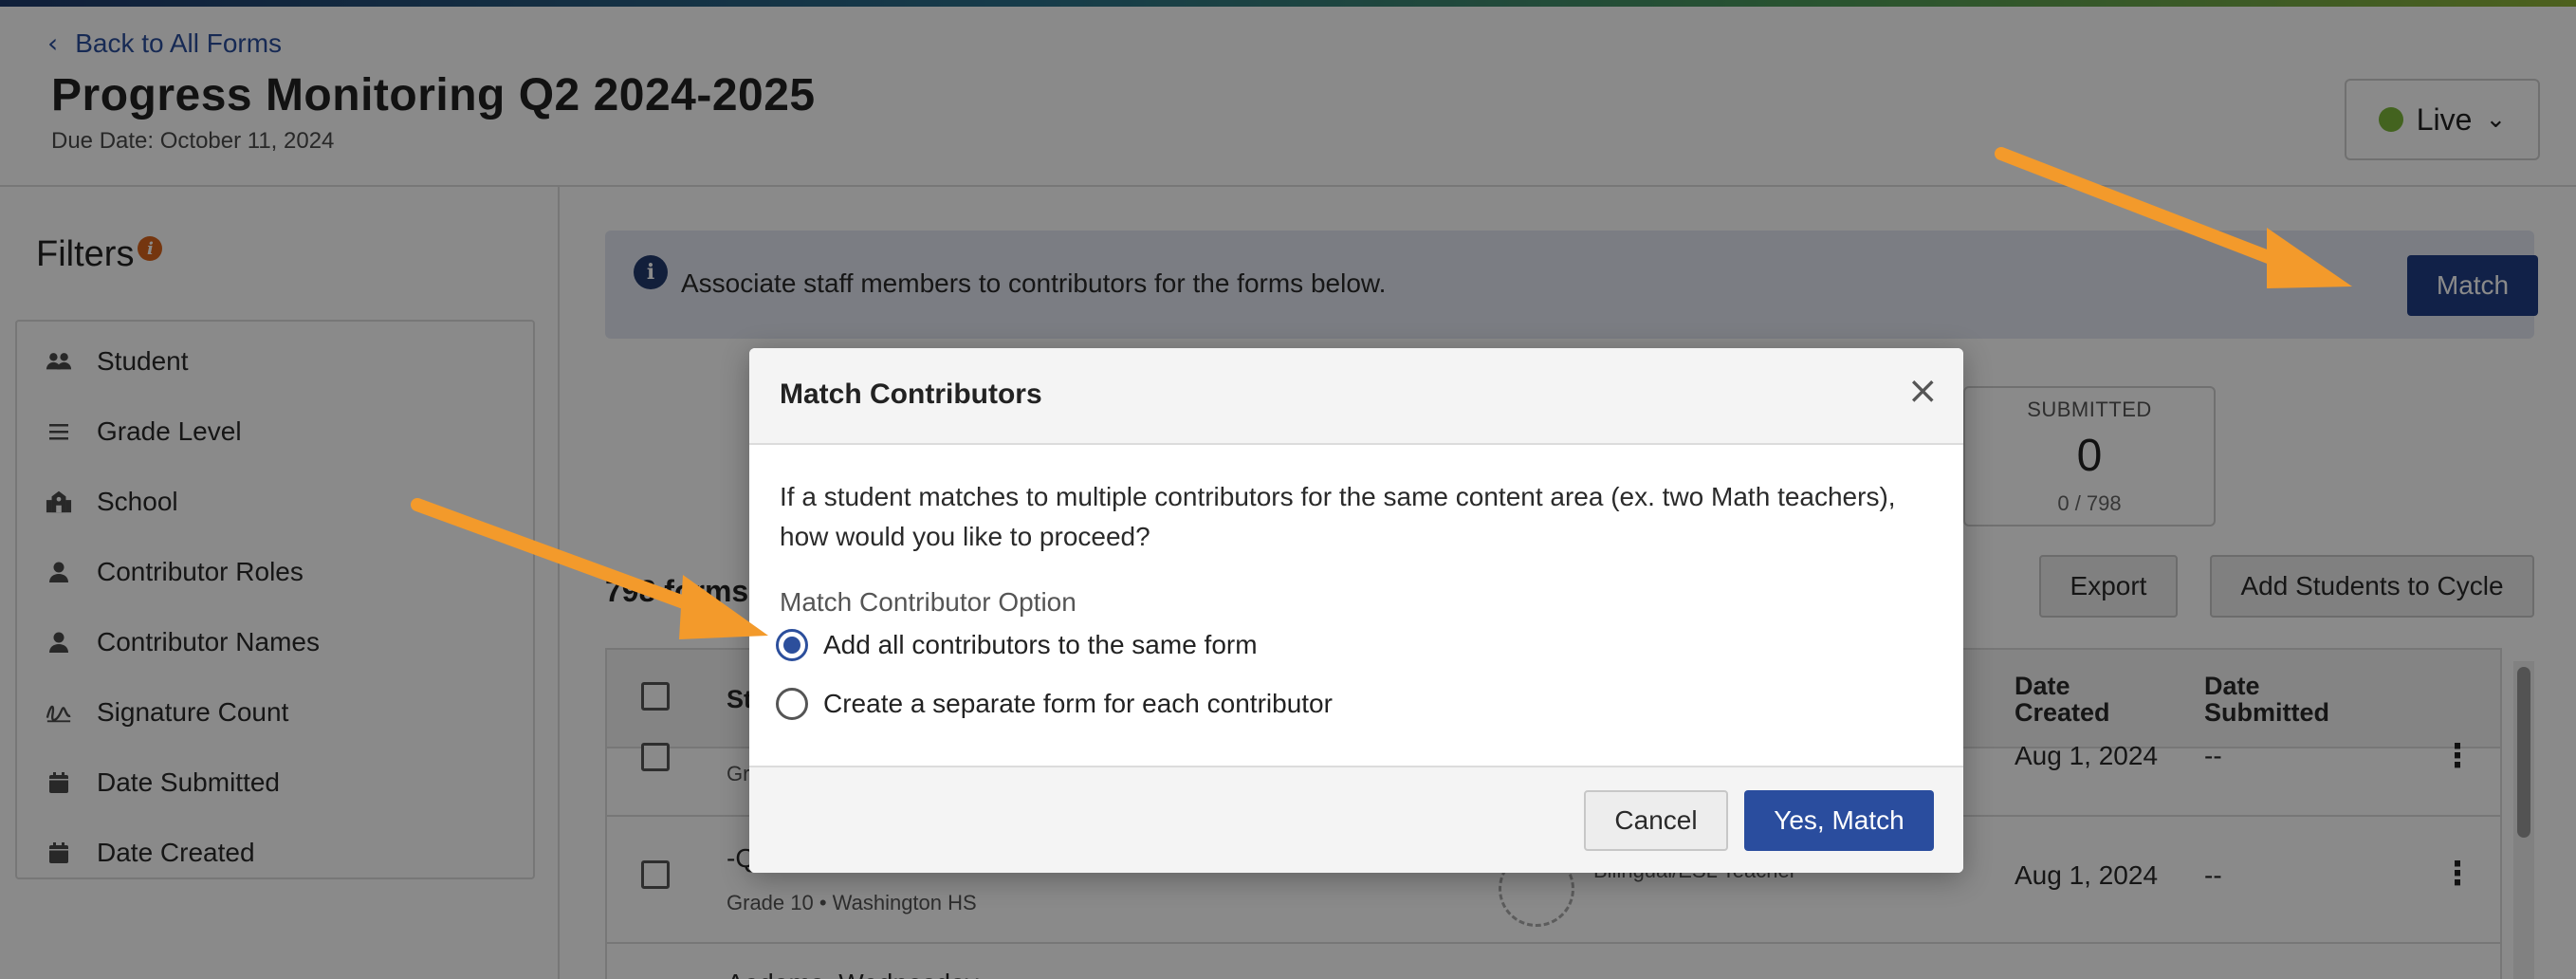 The image size is (2576, 979). Describe the element at coordinates (1656, 821) in the screenshot. I see `cancel-button: Cancel` at that location.